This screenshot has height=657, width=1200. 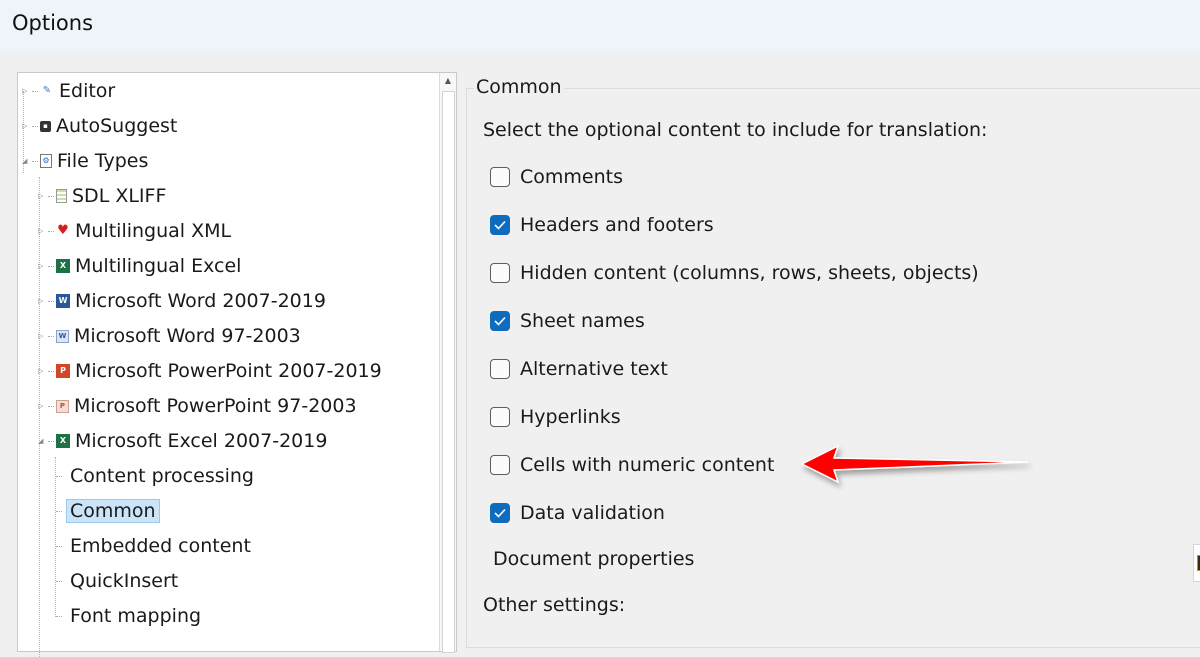 I want to click on tree-item-multilingual-xml: ▷ ♥ Multilingual XML, so click(x=134, y=231).